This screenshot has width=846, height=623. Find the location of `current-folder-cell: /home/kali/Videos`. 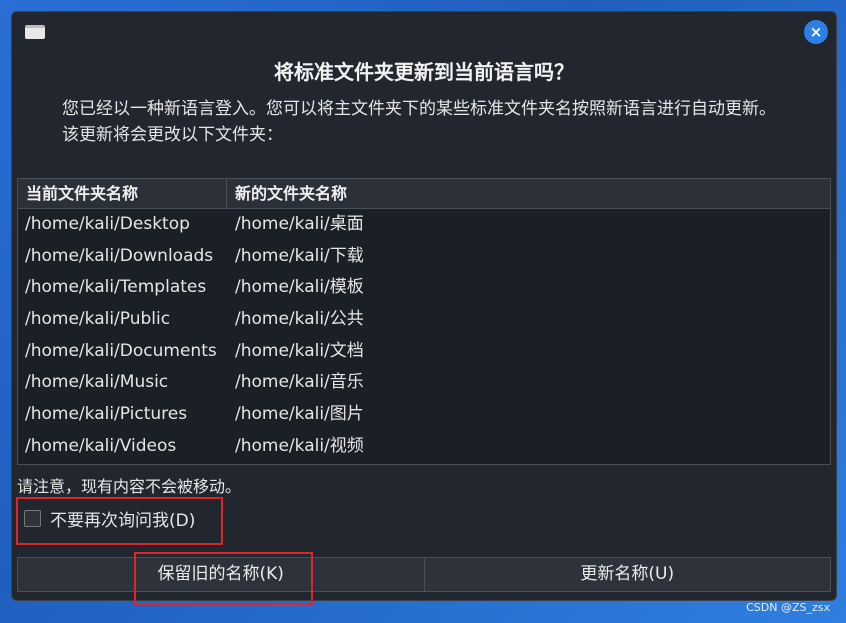

current-folder-cell: /home/kali/Videos is located at coordinates (101, 445).